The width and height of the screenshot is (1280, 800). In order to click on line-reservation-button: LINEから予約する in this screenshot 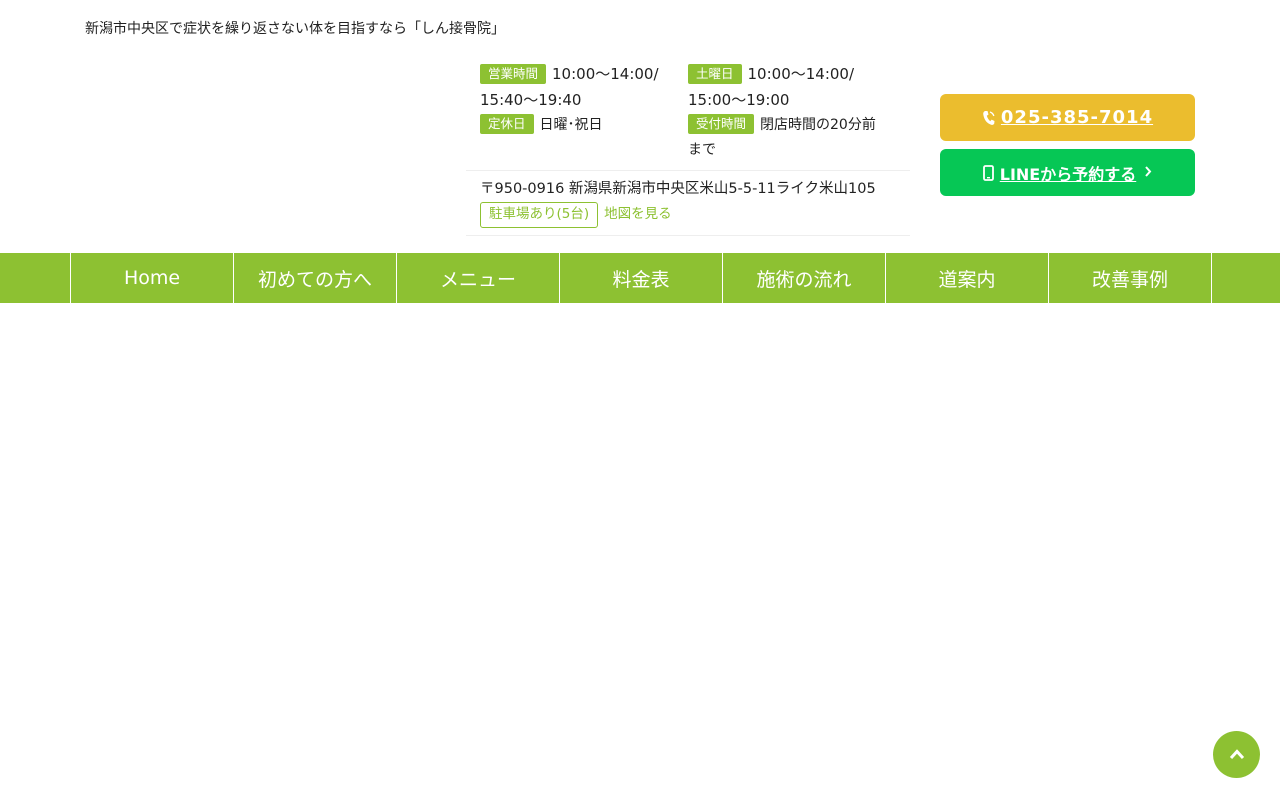, I will do `click(1067, 172)`.